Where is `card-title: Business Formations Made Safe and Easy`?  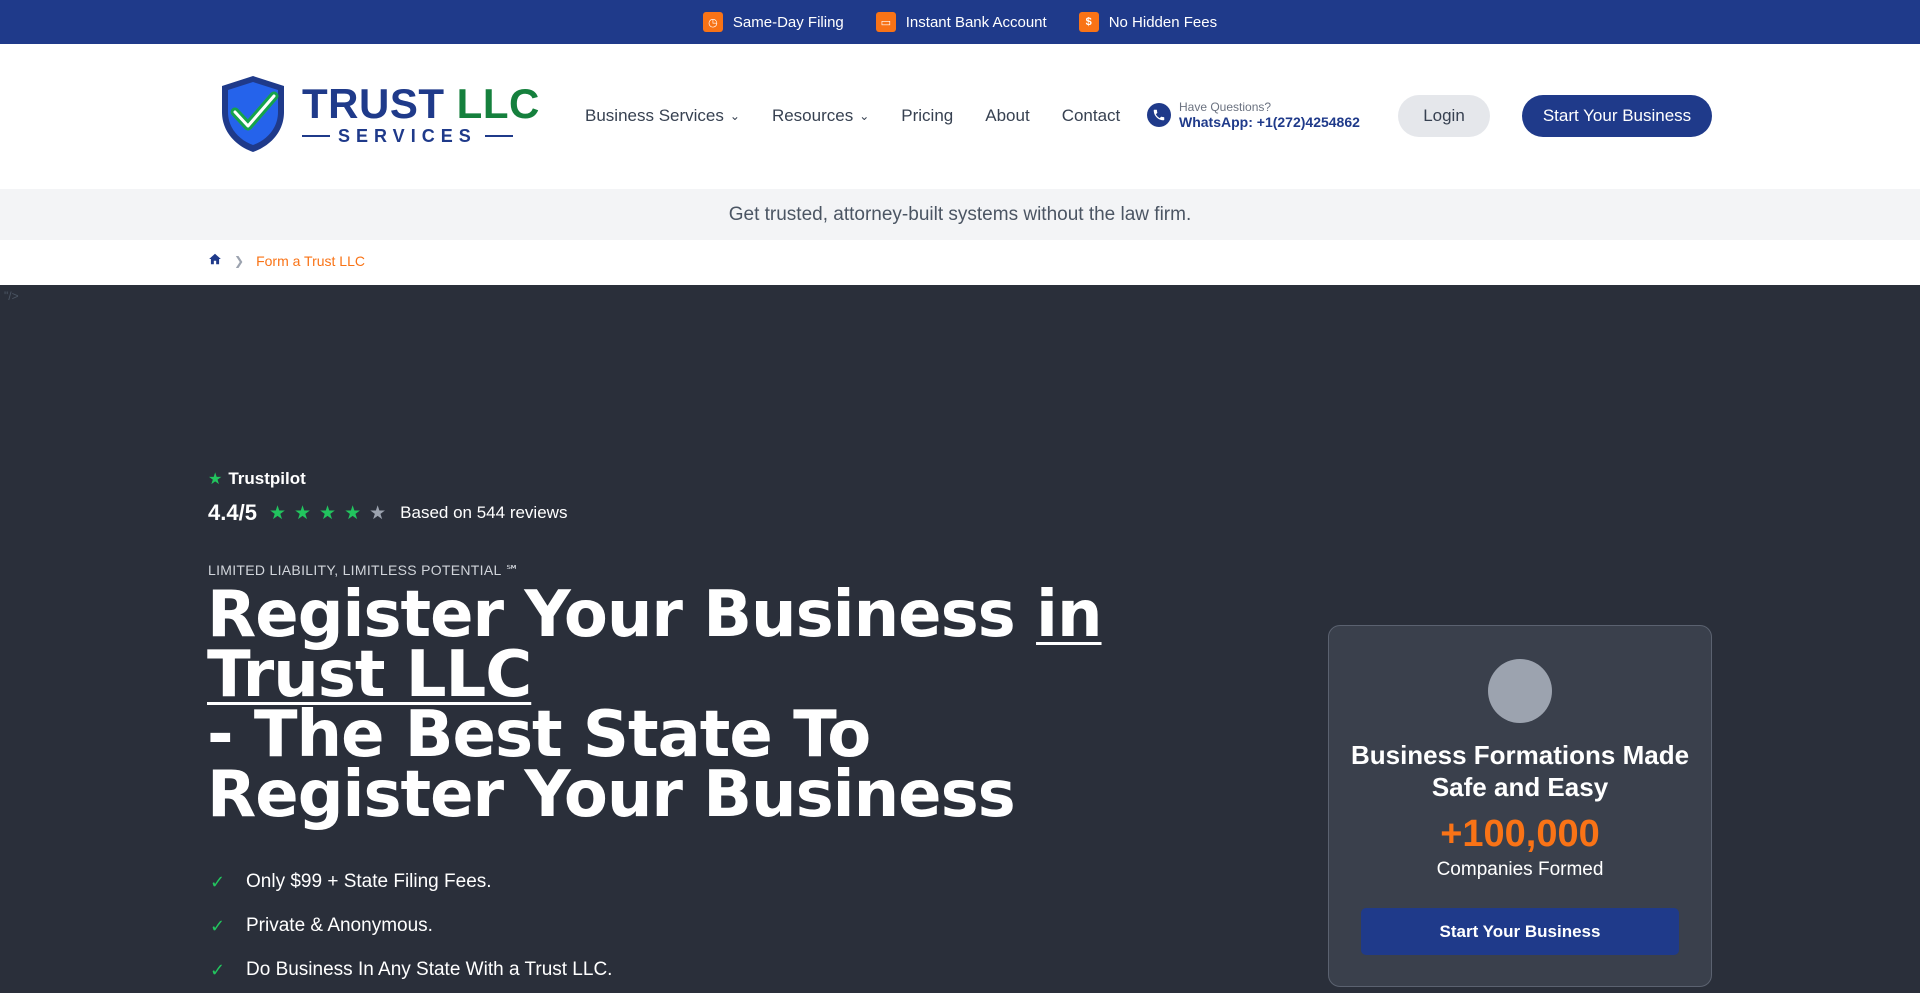
card-title: Business Formations Made Safe and Easy is located at coordinates (1520, 771).